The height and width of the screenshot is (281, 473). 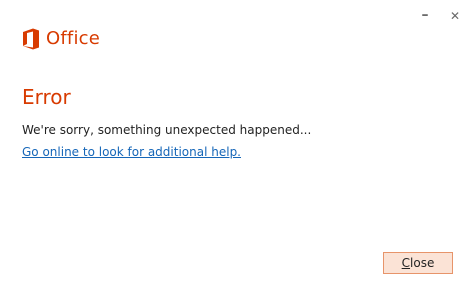 I want to click on brand-name: Office, so click(x=73, y=38).